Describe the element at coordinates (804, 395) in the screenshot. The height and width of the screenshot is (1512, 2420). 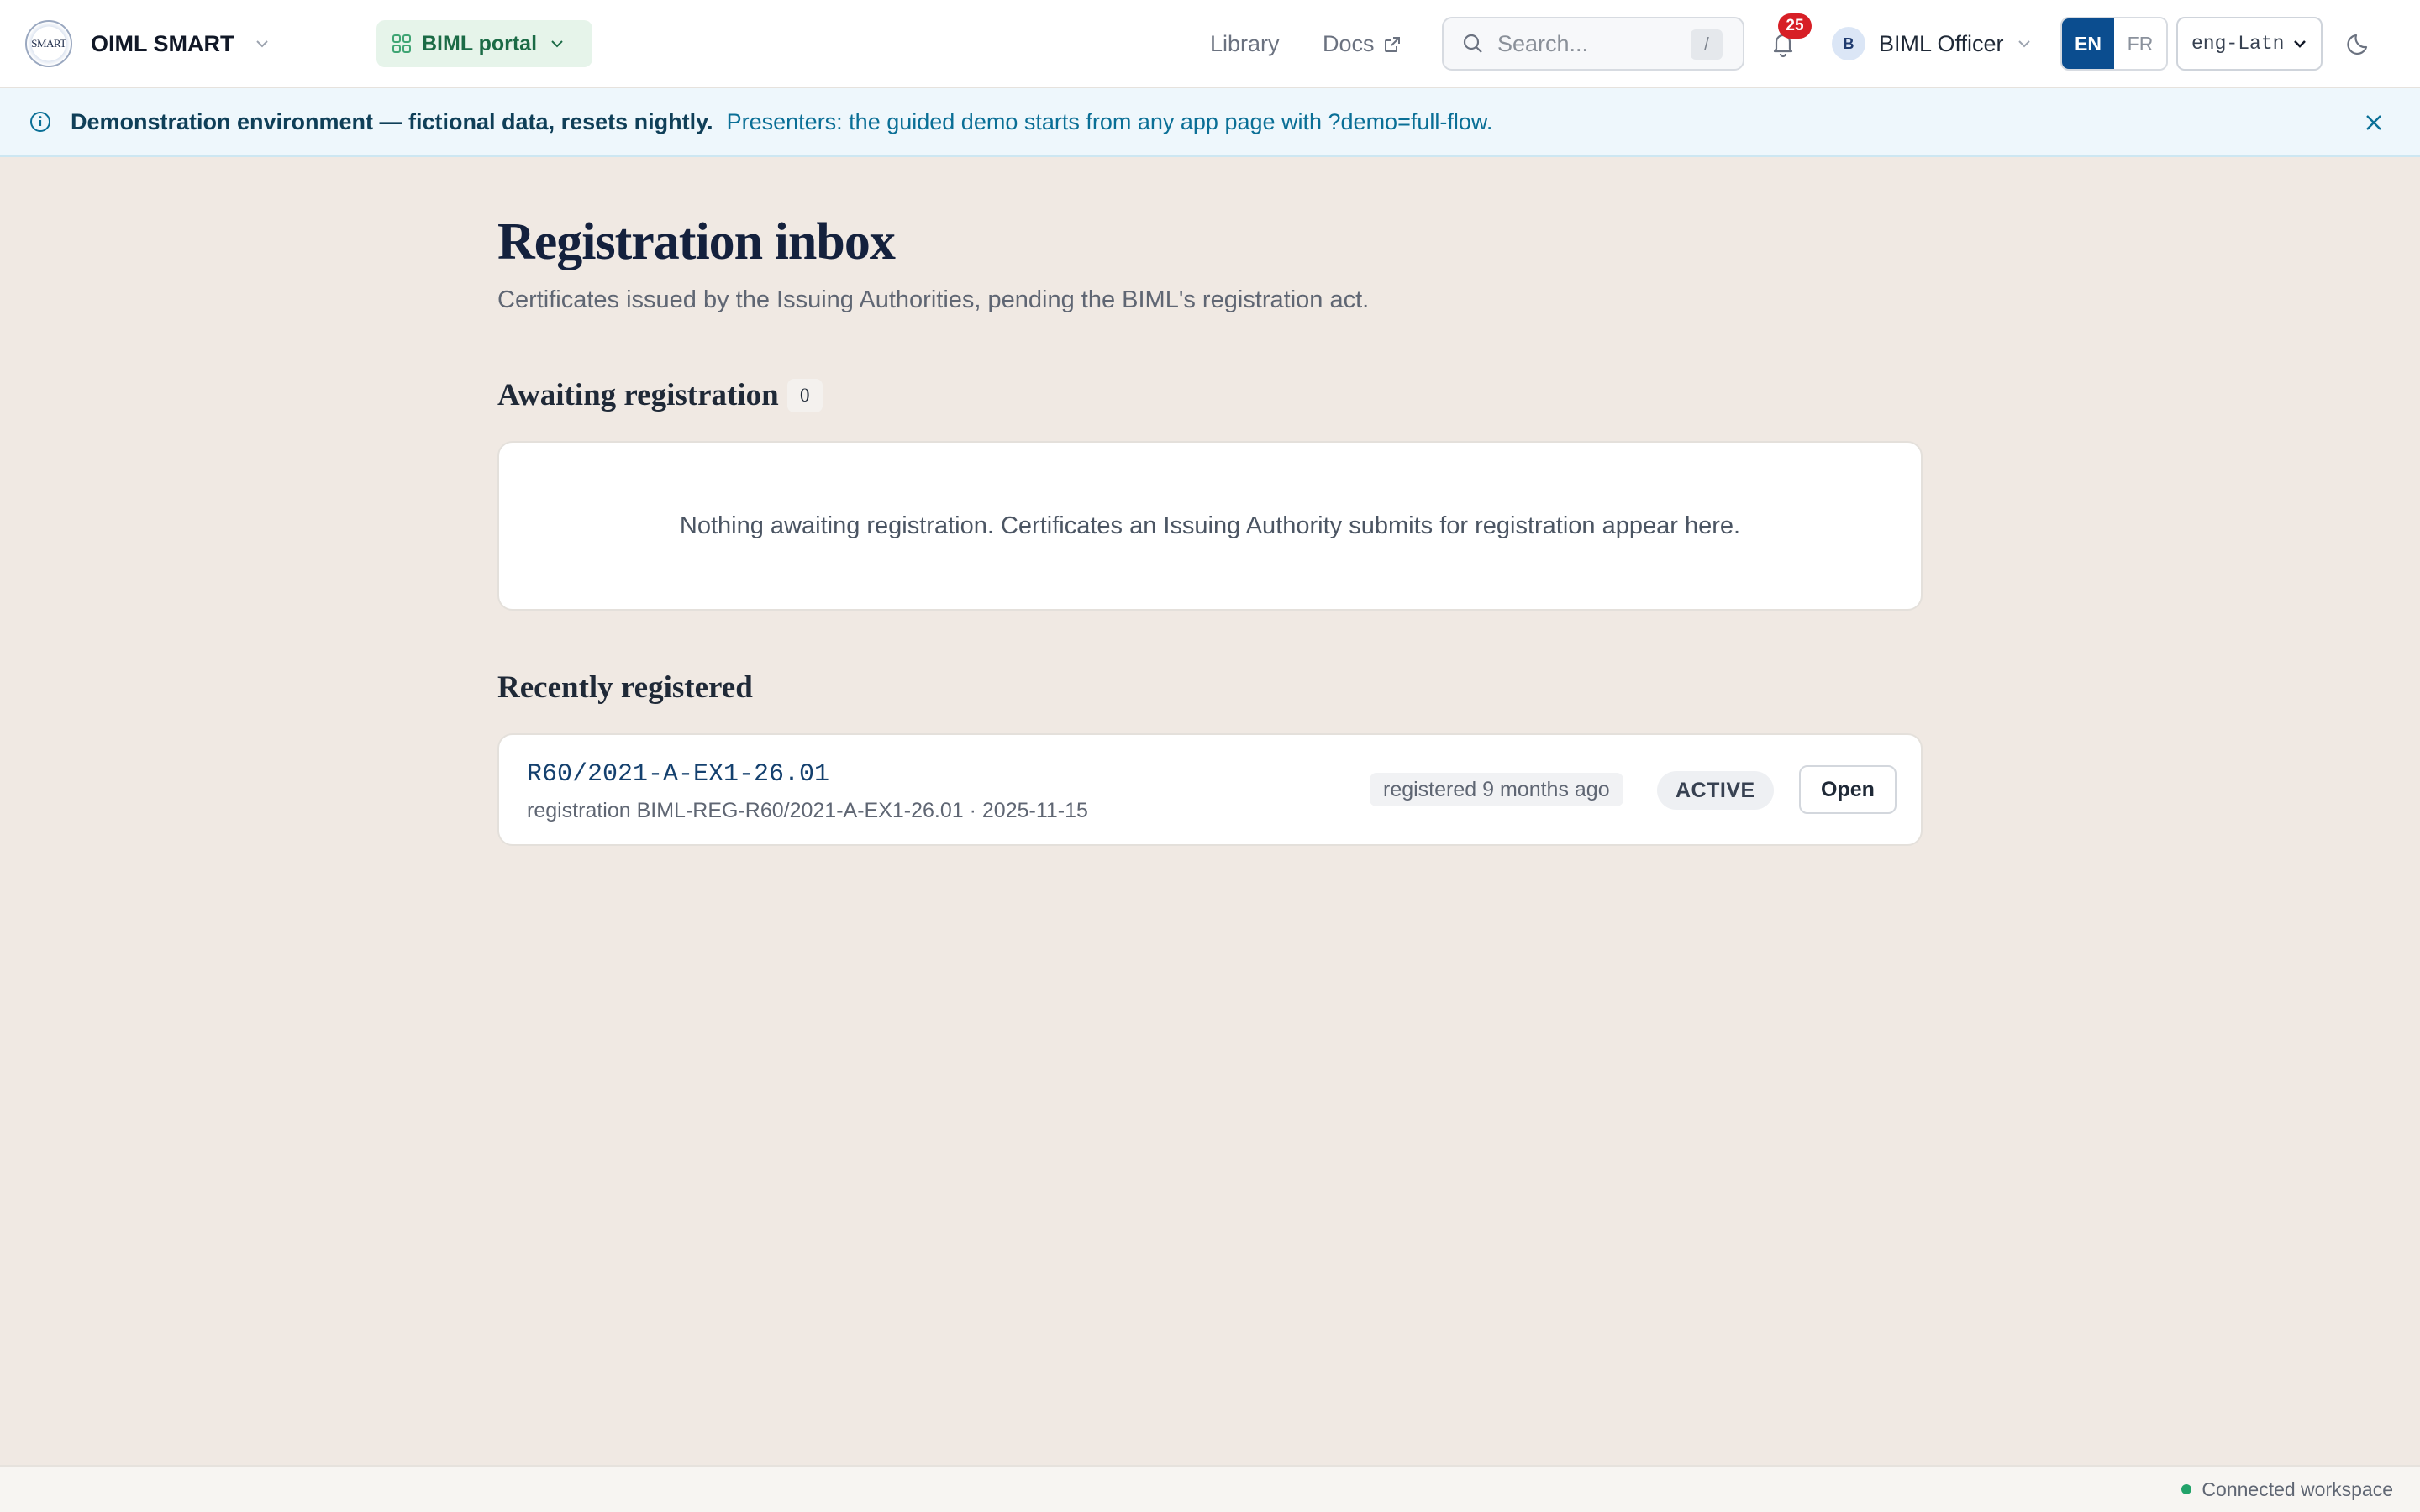
I see `awaiting-count-badge: 0` at that location.